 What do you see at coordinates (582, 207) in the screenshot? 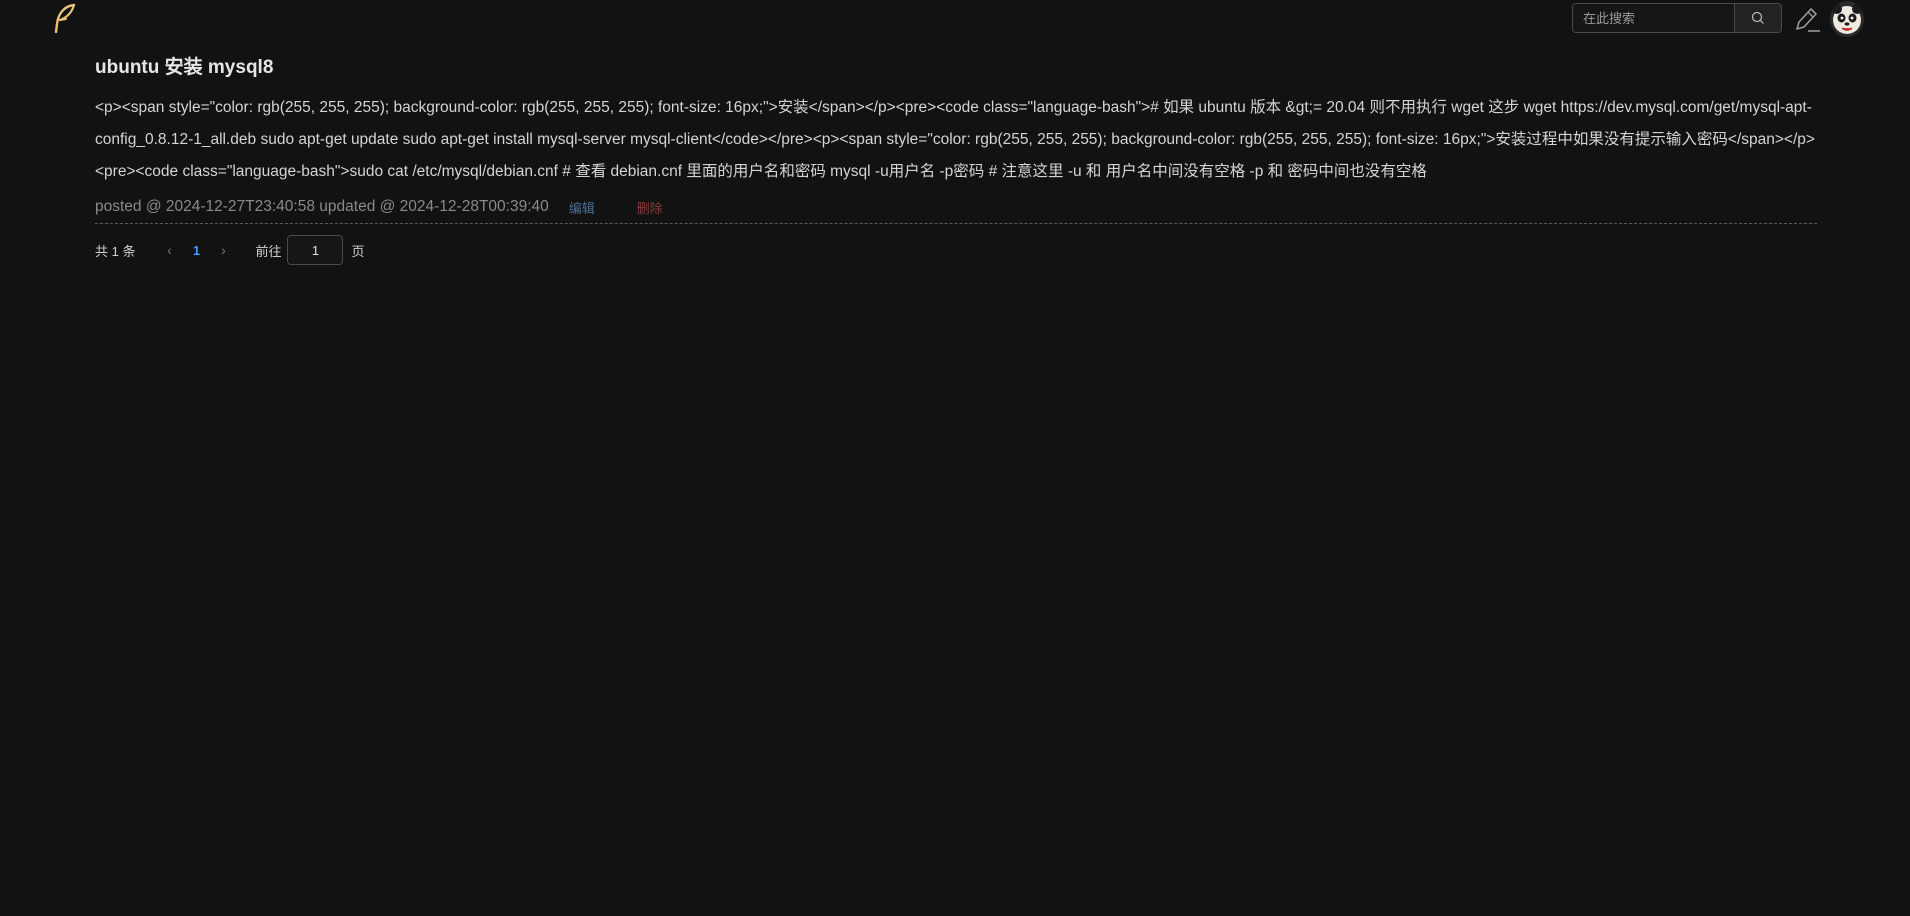
I see `edit-link: 编辑` at bounding box center [582, 207].